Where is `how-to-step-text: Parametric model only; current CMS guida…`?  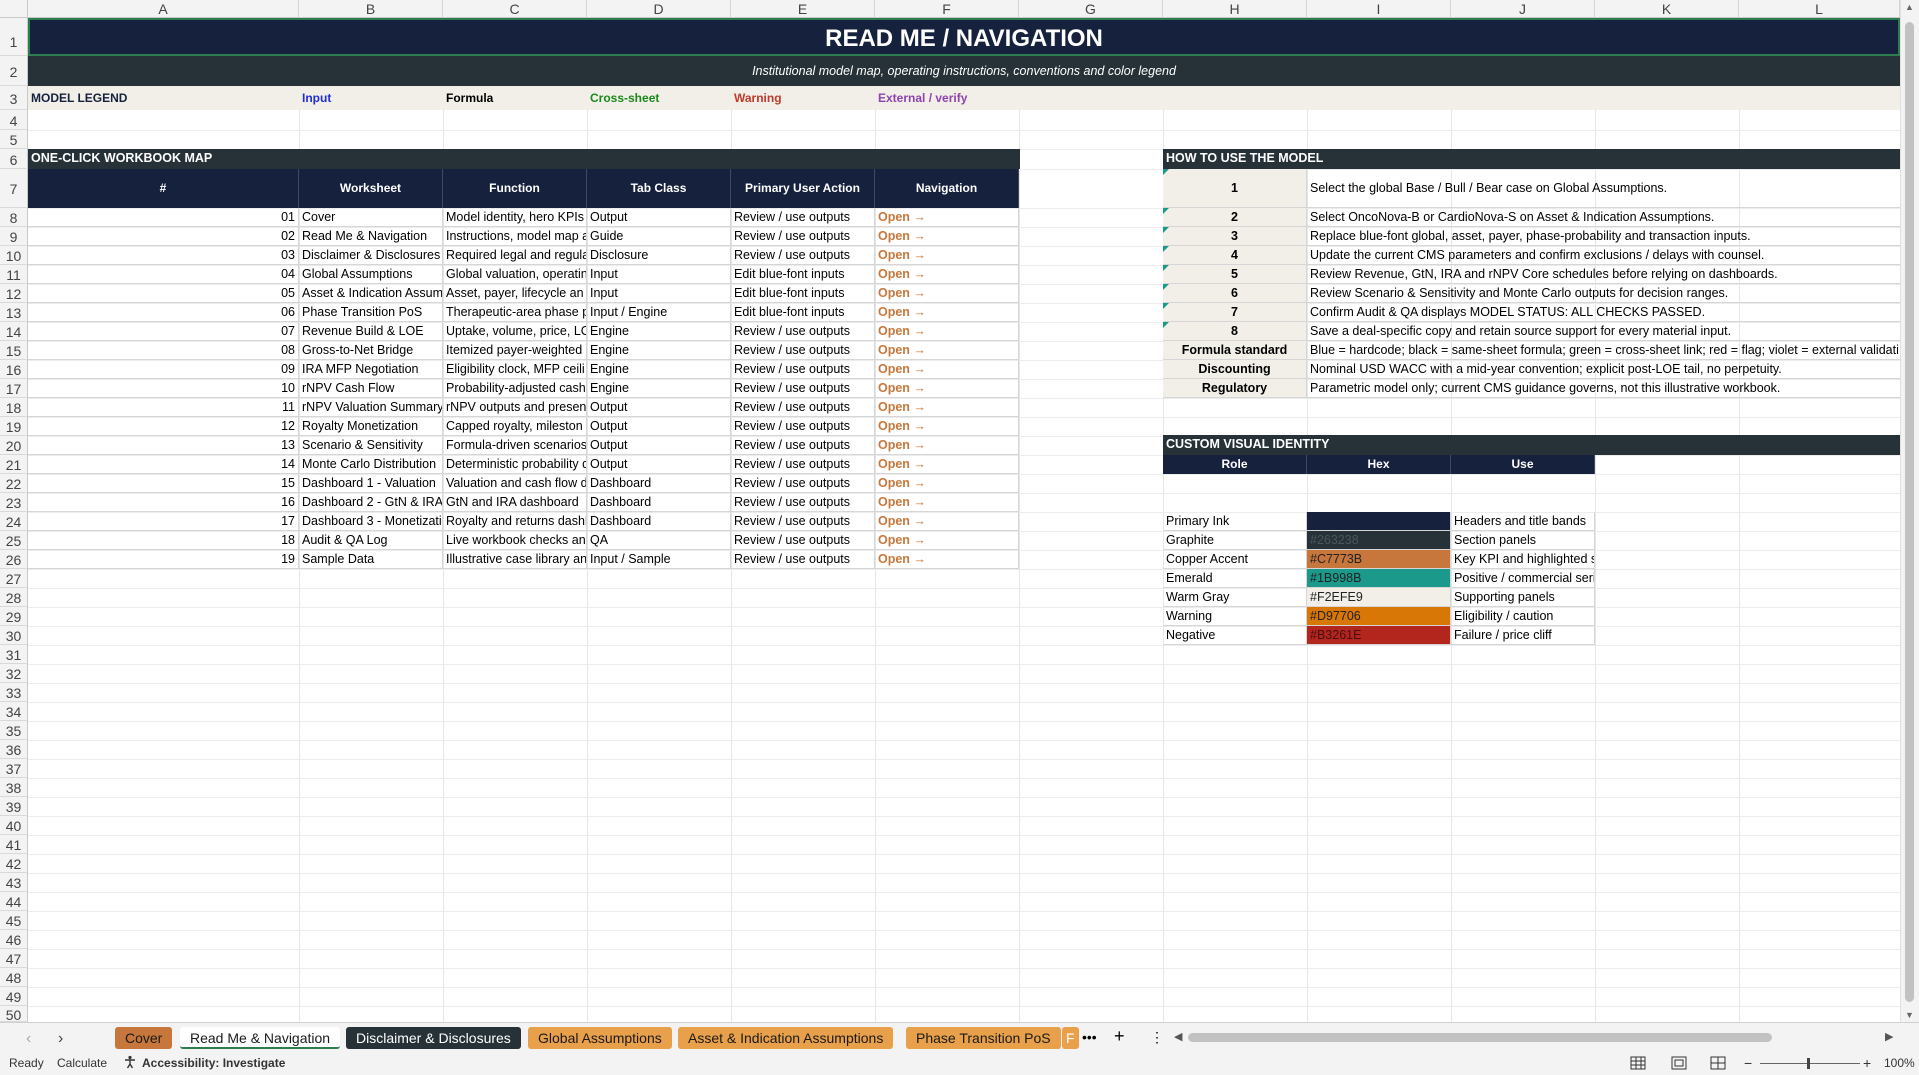 how-to-step-text: Parametric model only; current CMS guida… is located at coordinates (1603, 388).